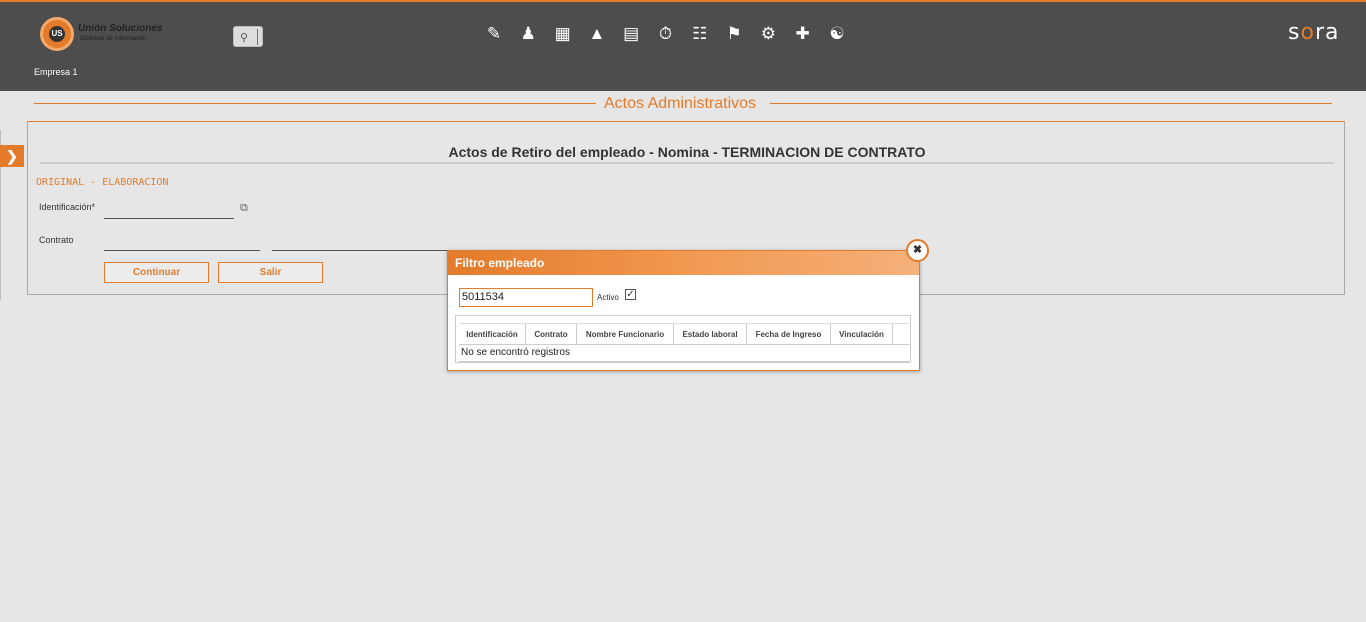  I want to click on identificacion-field, so click(169, 218).